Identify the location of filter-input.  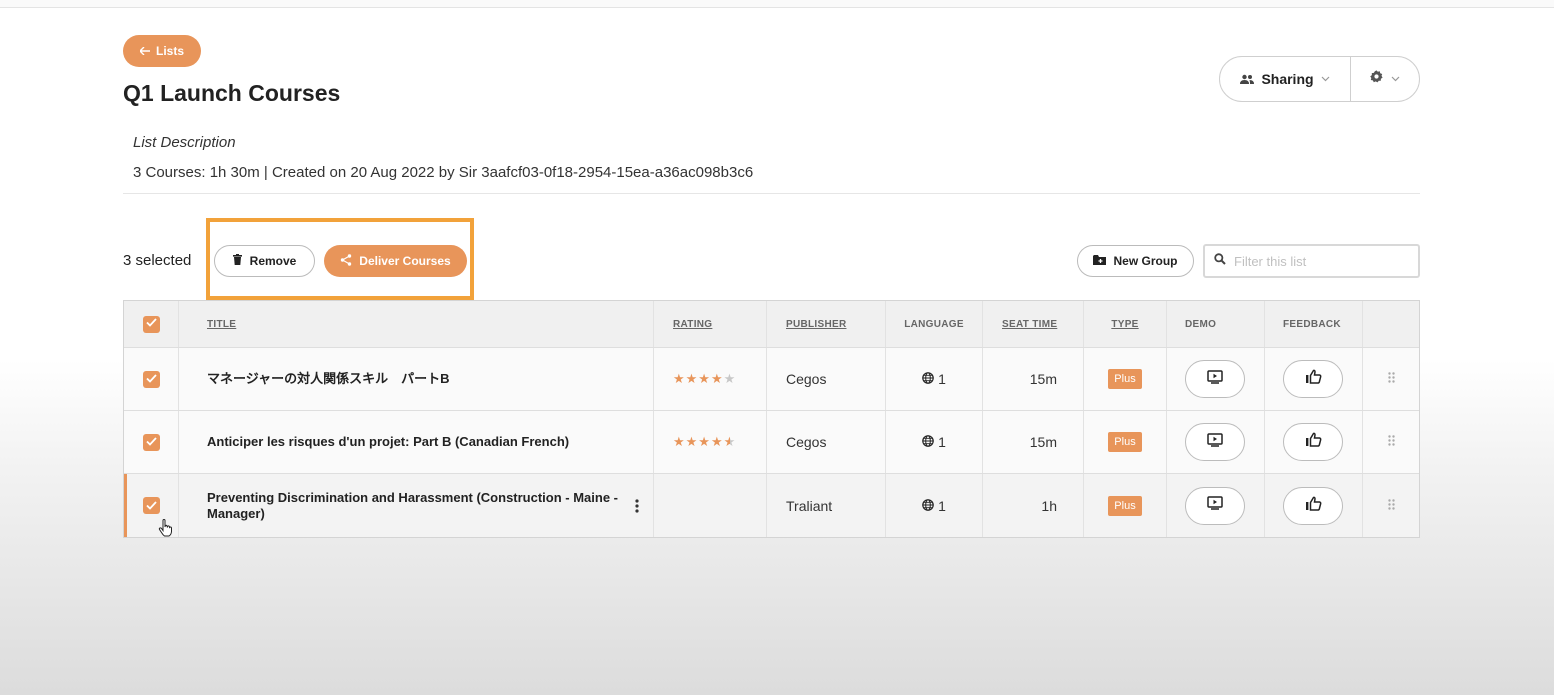
(1319, 261).